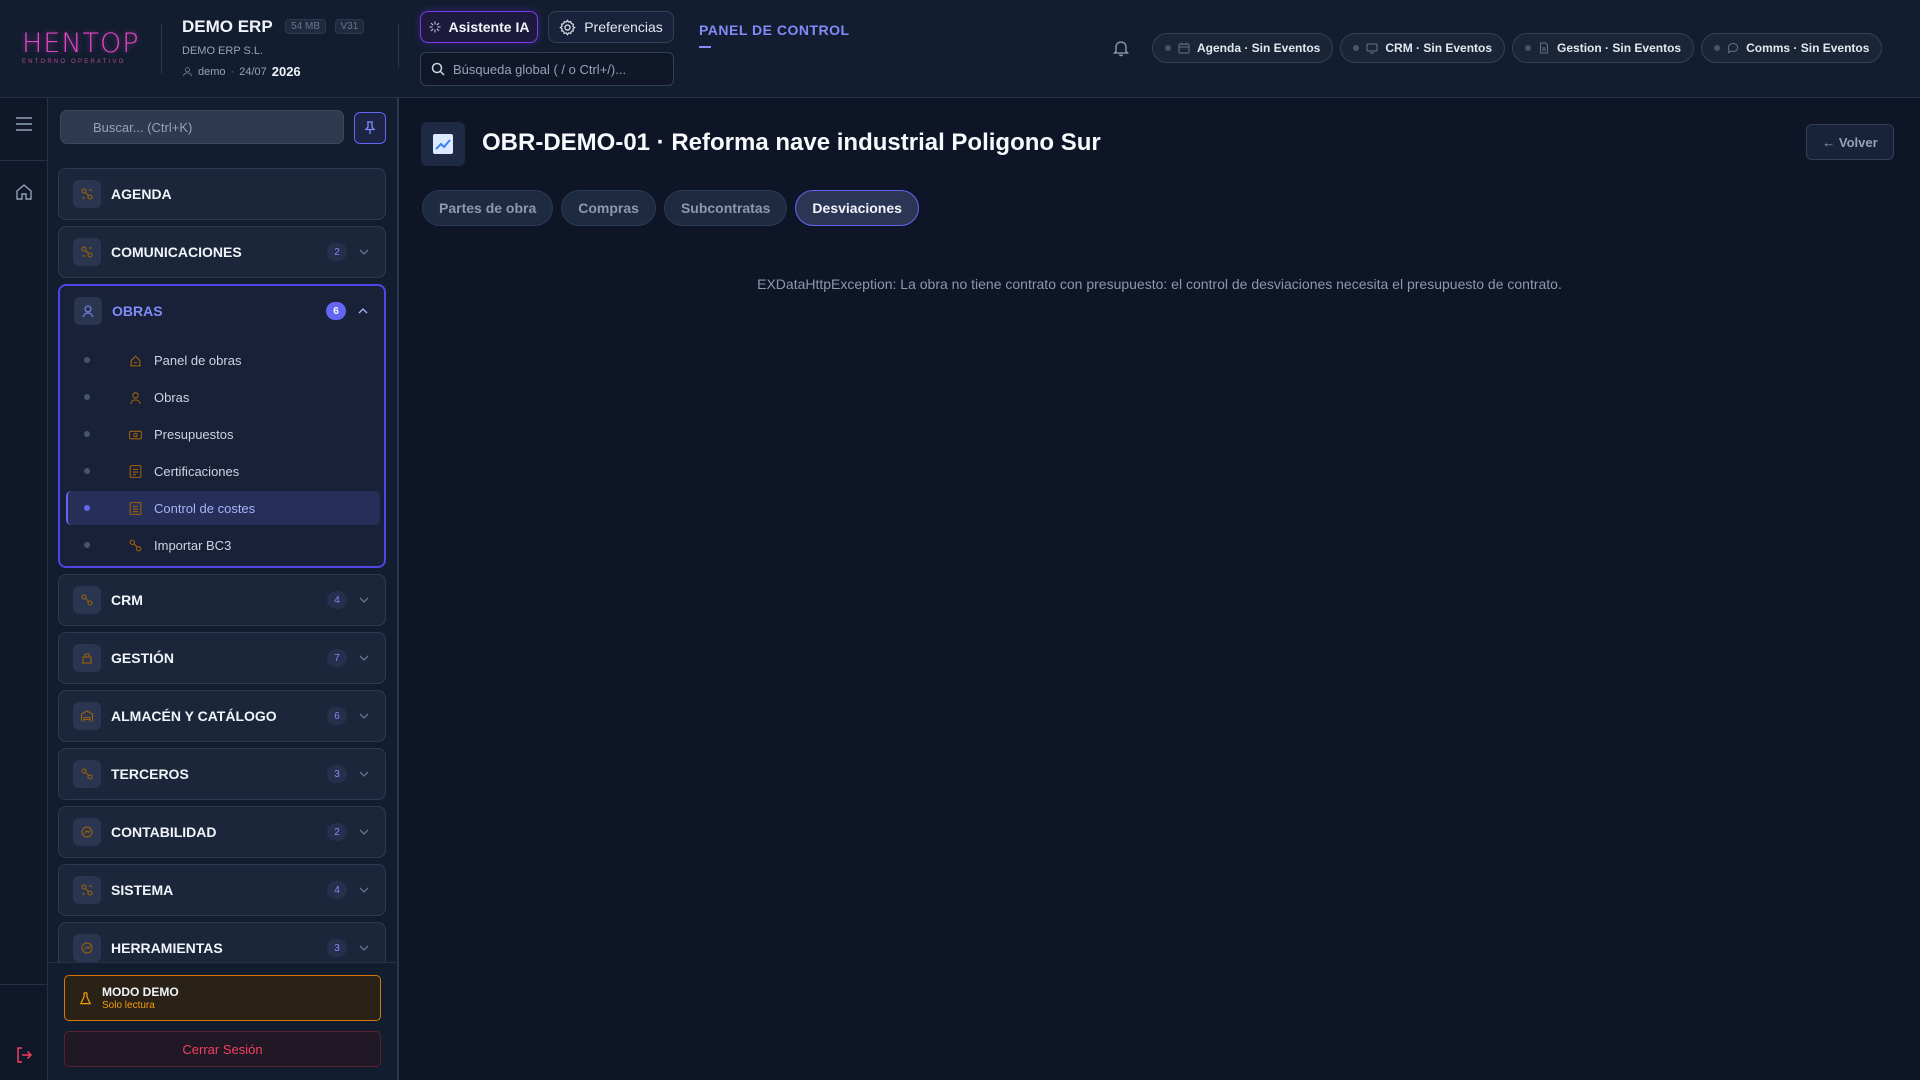 This screenshot has width=1920, height=1080. Describe the element at coordinates (135, 508) in the screenshot. I see `ledger-icon` at that location.